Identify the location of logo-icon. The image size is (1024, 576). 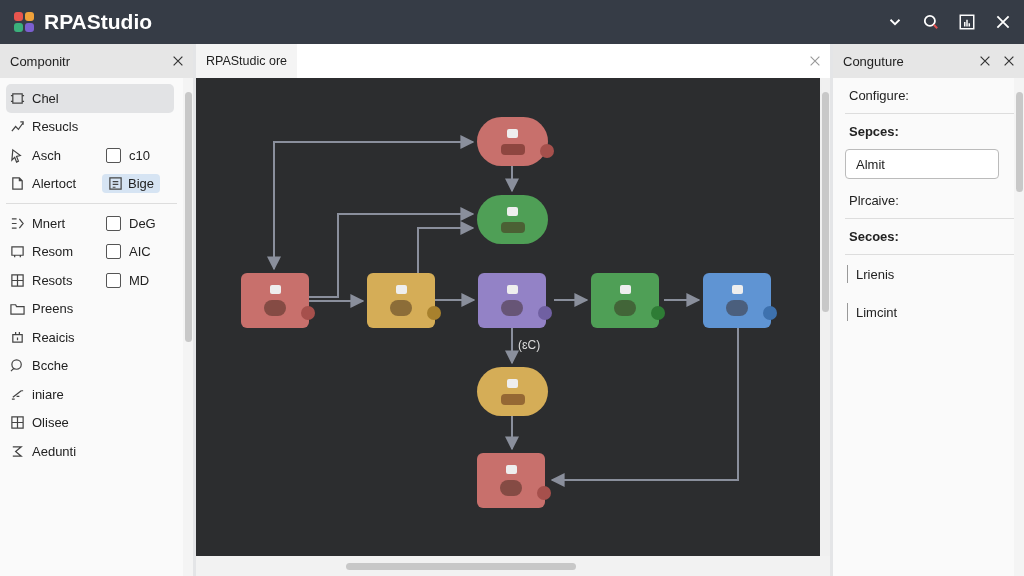
(24, 22).